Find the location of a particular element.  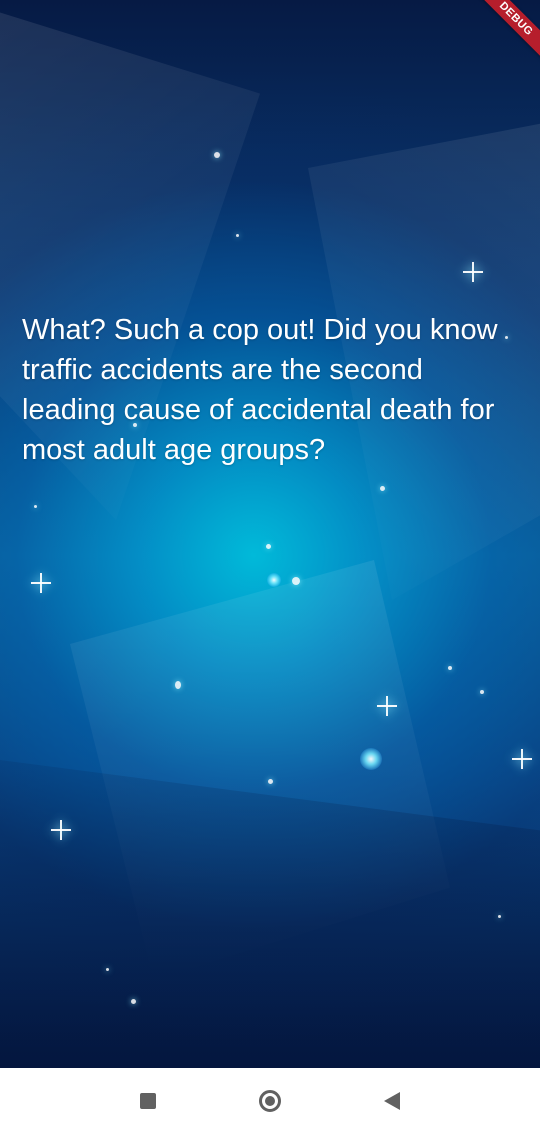

recent-apps-button is located at coordinates (148, 1101).